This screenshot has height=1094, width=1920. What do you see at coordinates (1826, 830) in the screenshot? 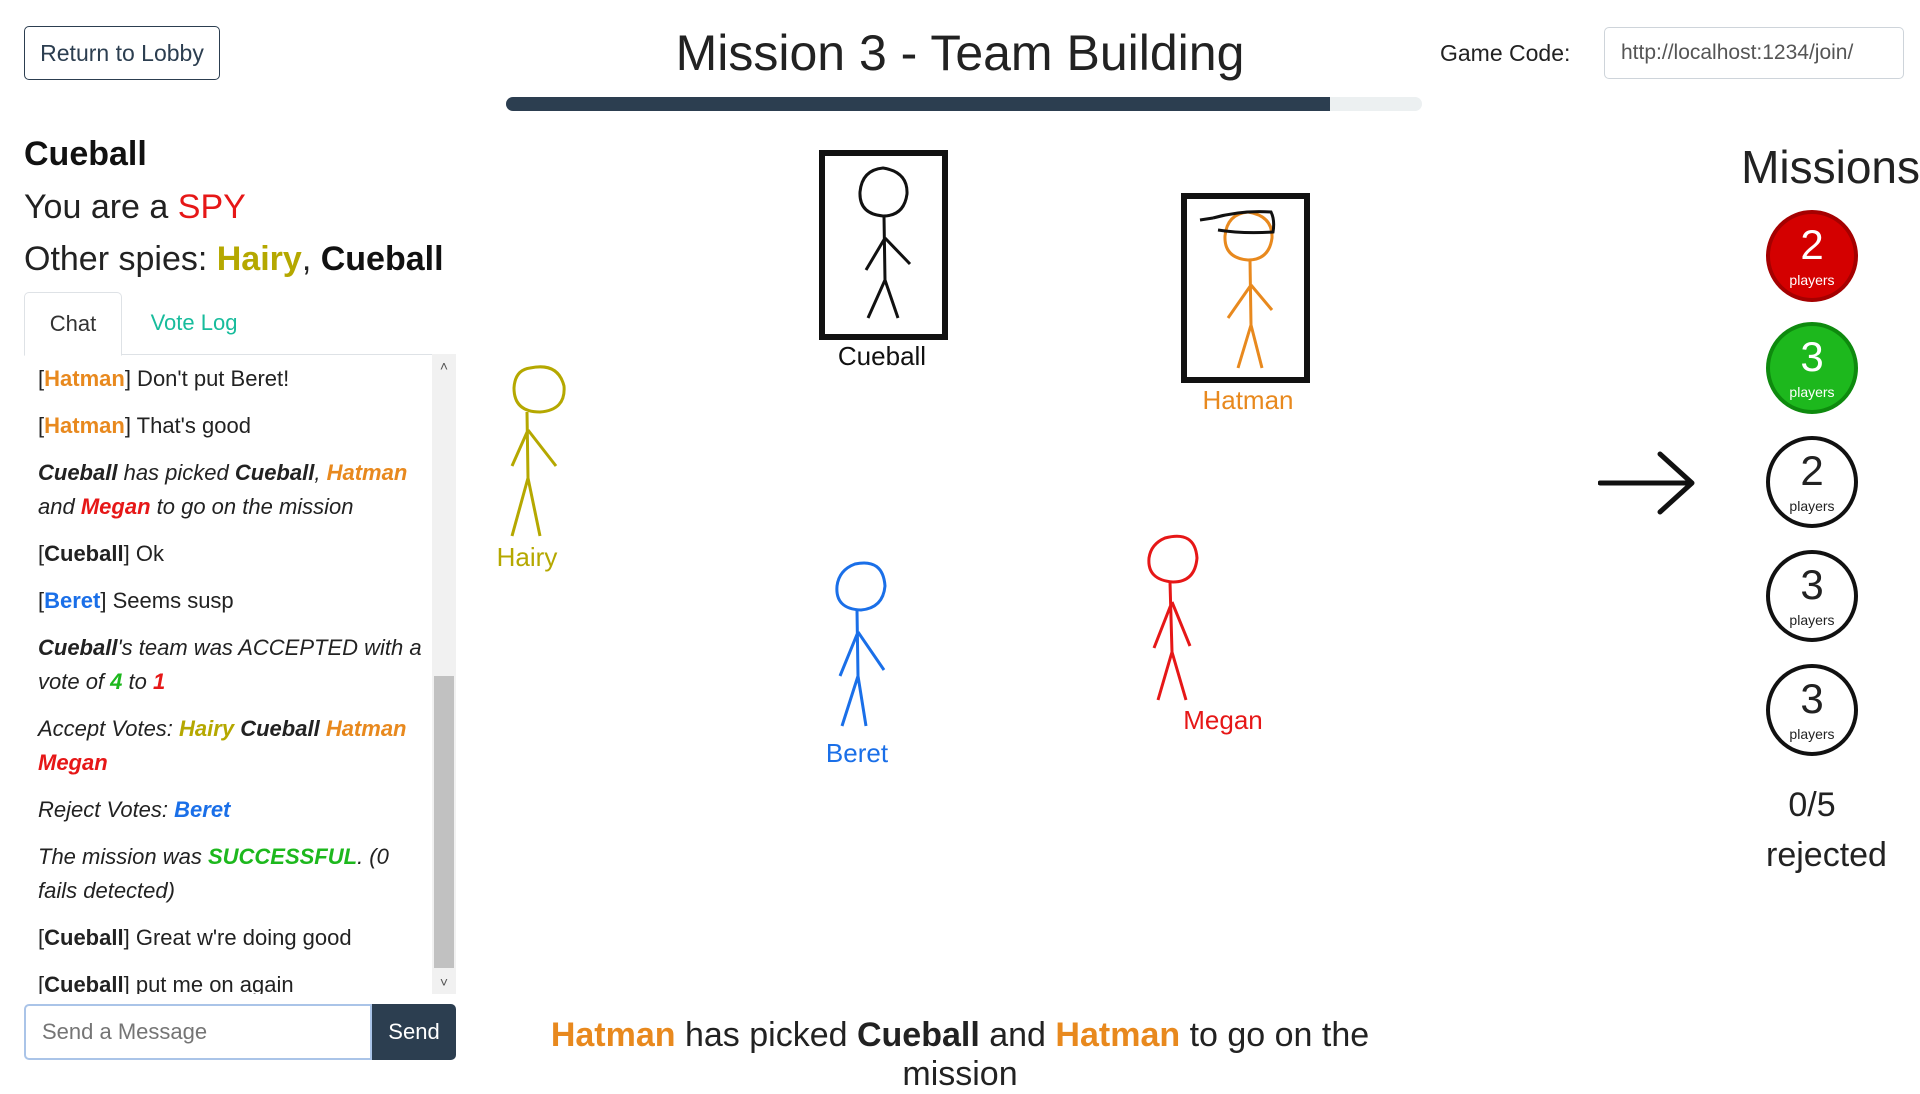
I see `rejected-counter: 0/5 rejected` at bounding box center [1826, 830].